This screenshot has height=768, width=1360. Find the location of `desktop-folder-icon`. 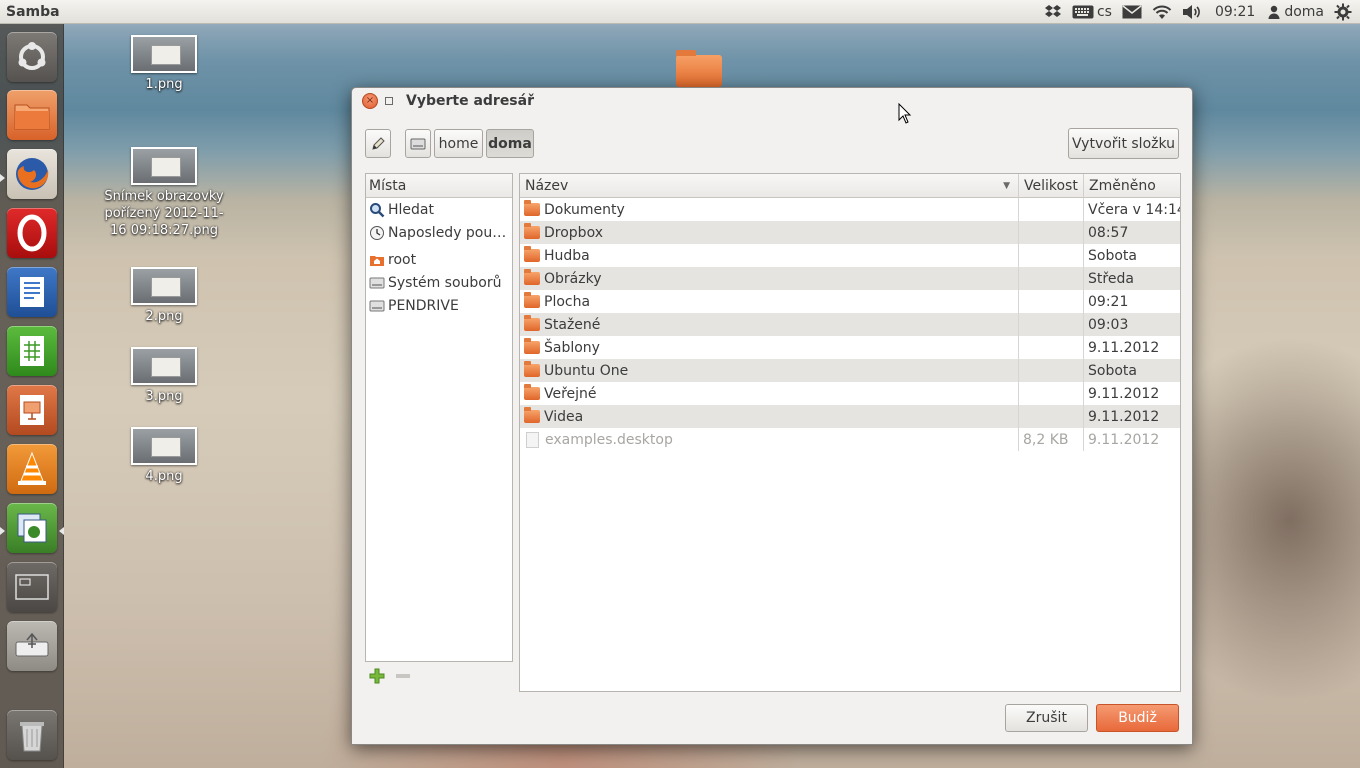

desktop-folder-icon is located at coordinates (699, 68).